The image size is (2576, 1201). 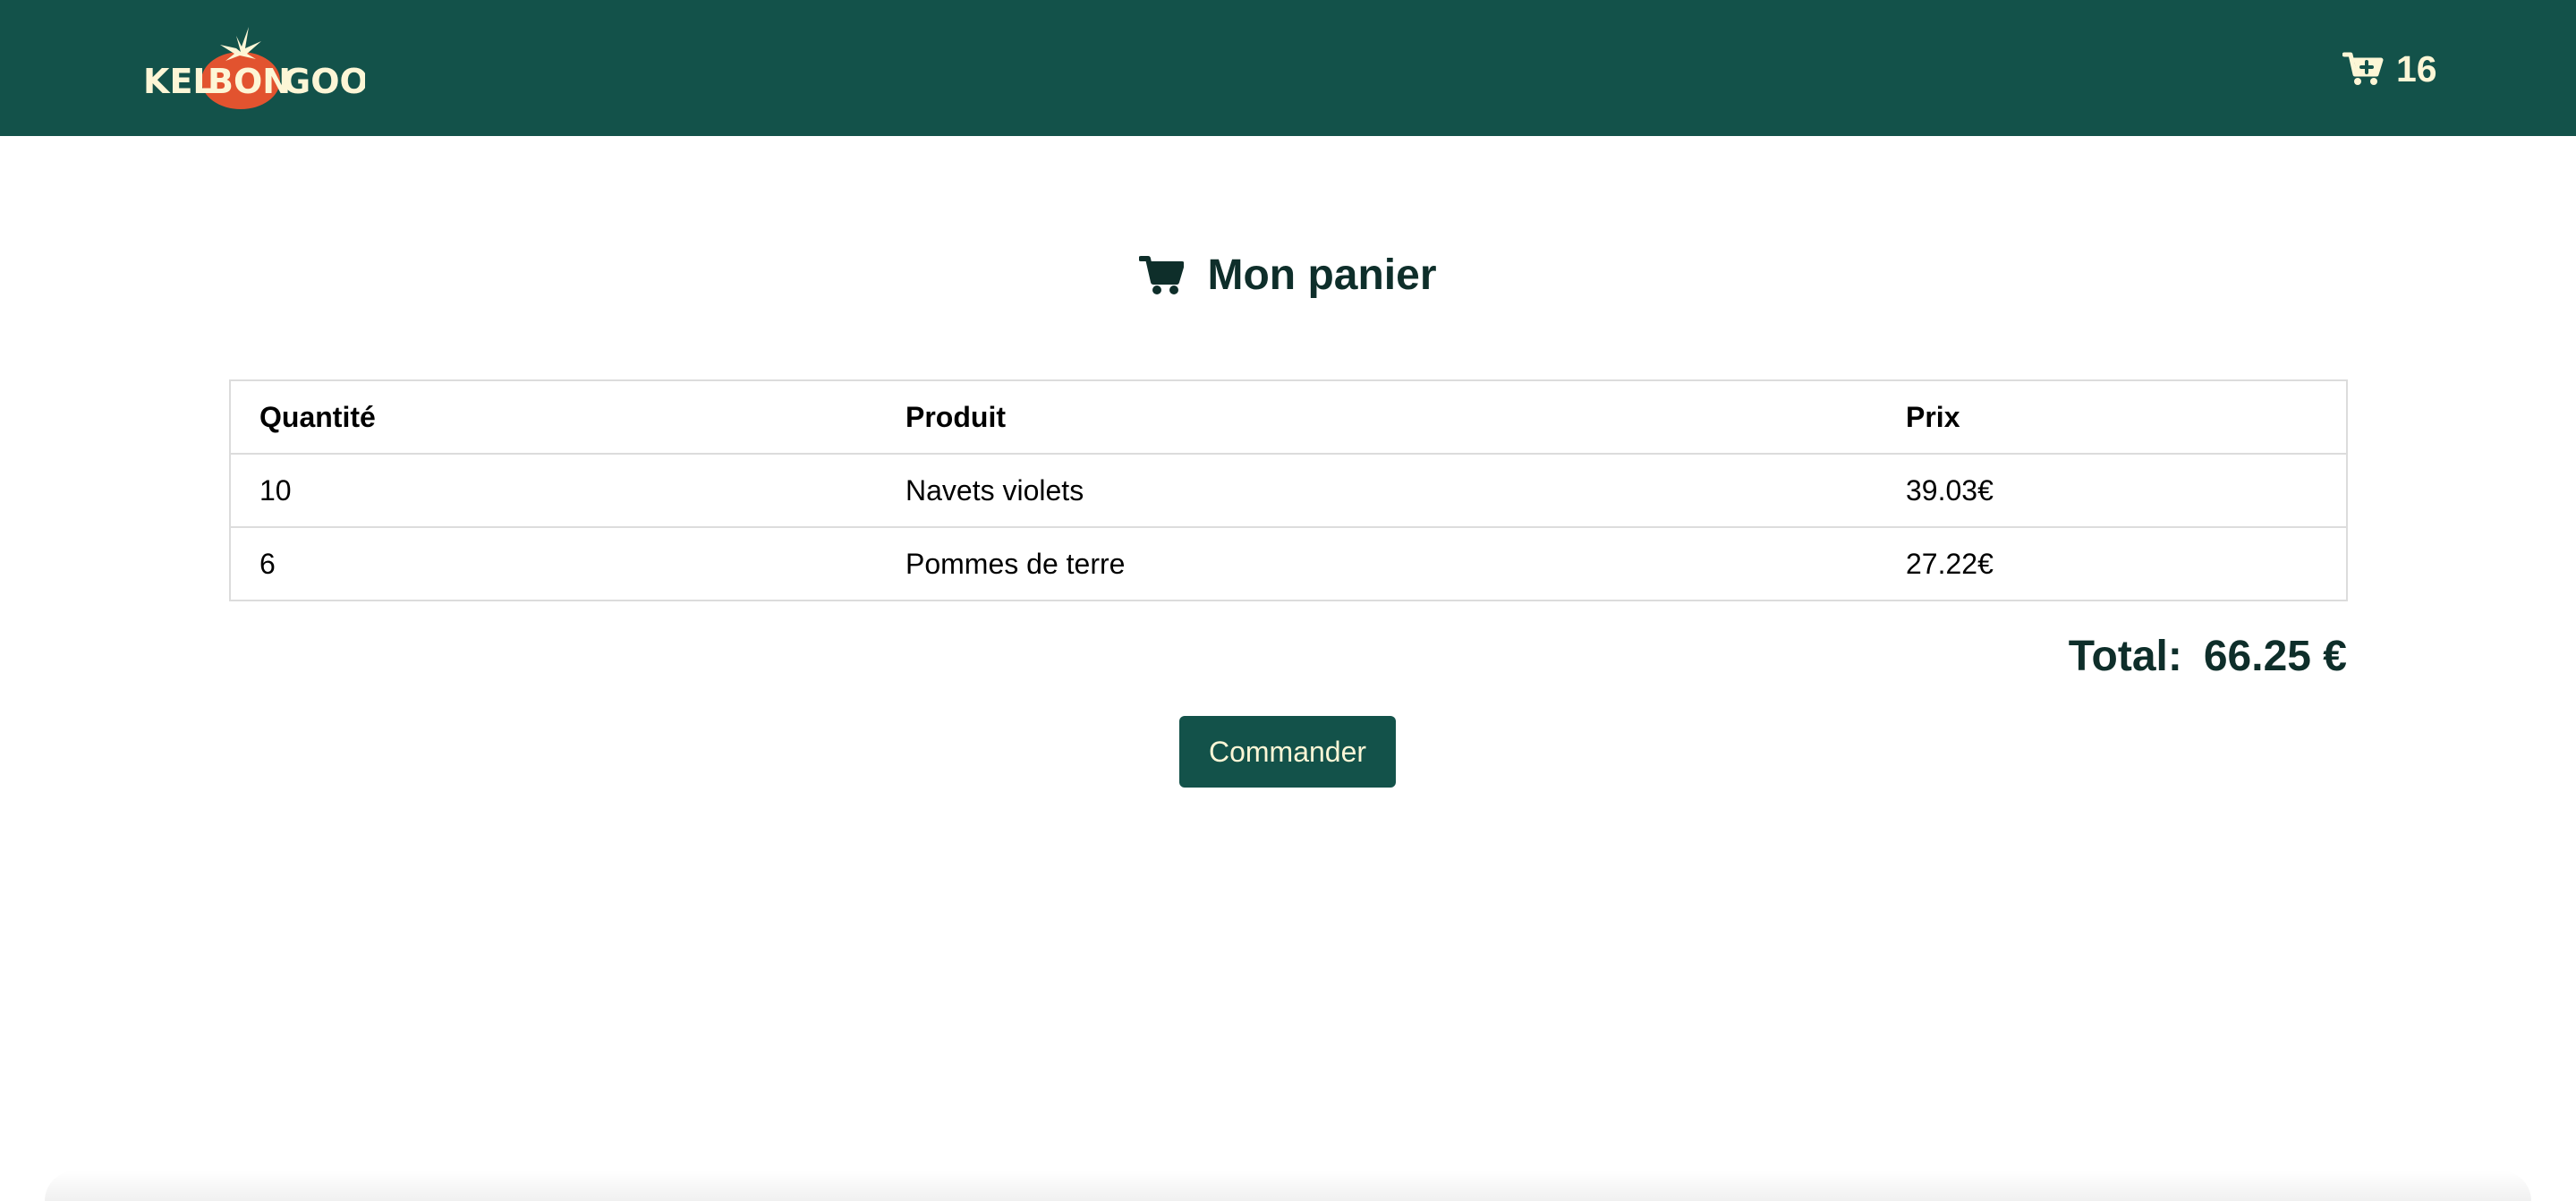 I want to click on cart-link: 16, so click(x=2389, y=69).